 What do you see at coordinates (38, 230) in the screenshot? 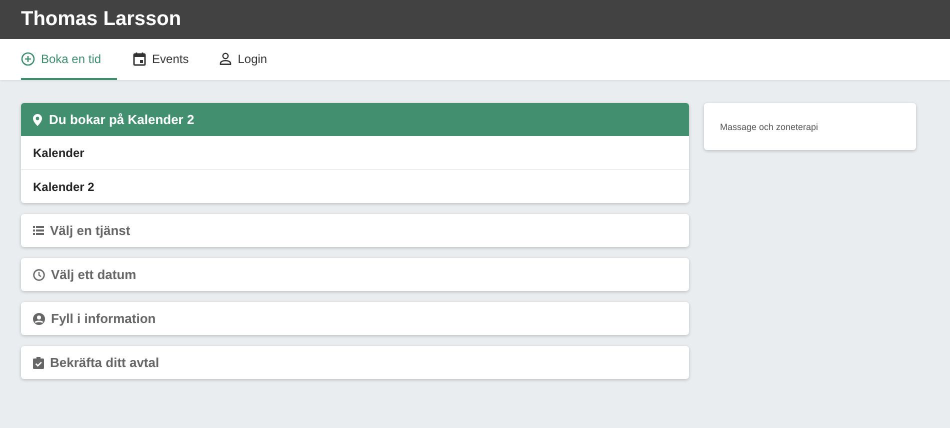
I see `list-icon` at bounding box center [38, 230].